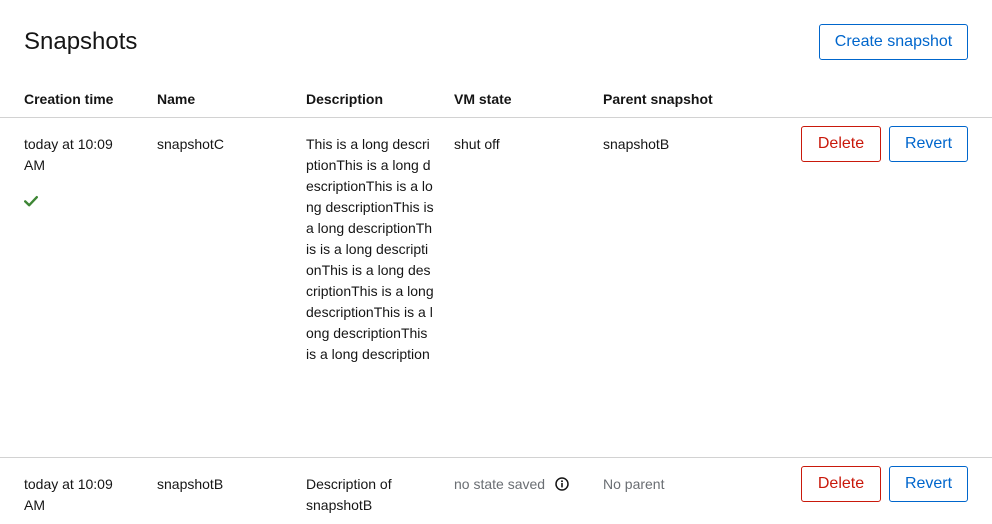 This screenshot has height=524, width=992. Describe the element at coordinates (483, 99) in the screenshot. I see `header-vm-state: VM state` at that location.